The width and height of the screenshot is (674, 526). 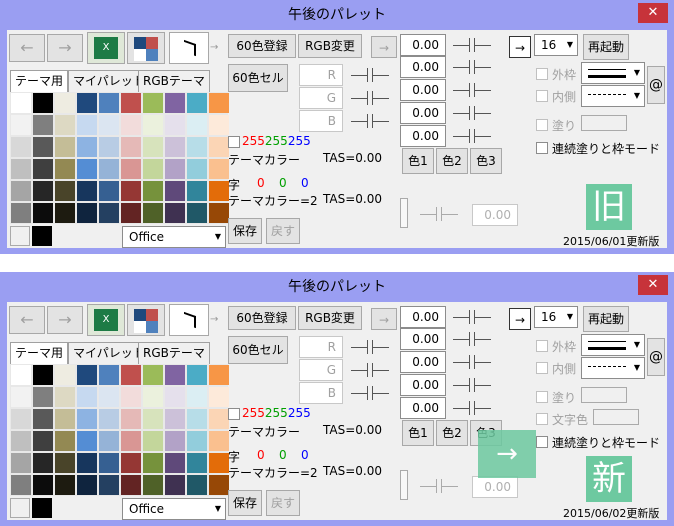 I want to click on inner-line-select: ▼, so click(x=613, y=368).